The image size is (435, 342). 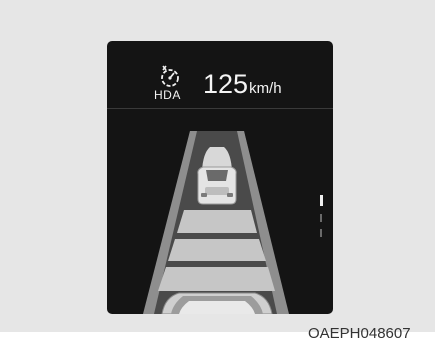 What do you see at coordinates (265, 88) in the screenshot?
I see `speed-unit: km/h` at bounding box center [265, 88].